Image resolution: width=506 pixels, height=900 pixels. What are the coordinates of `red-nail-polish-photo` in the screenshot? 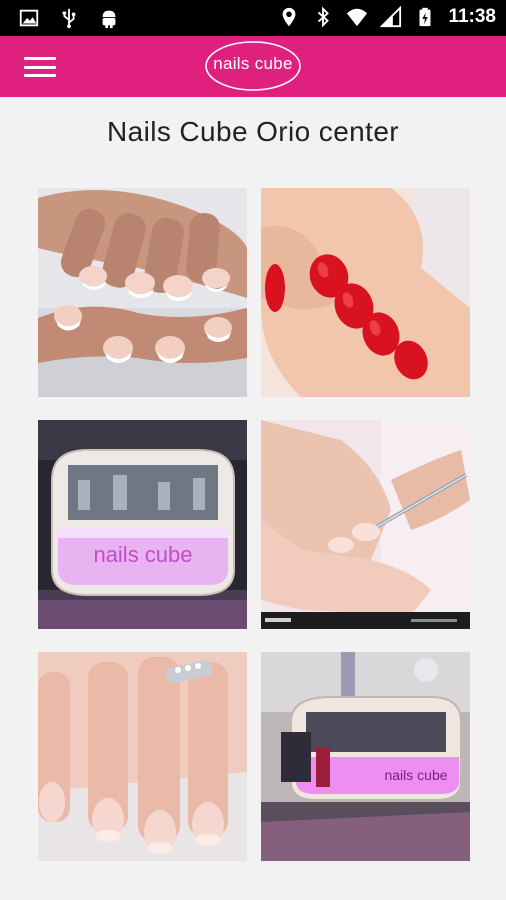 It's located at (365, 292).